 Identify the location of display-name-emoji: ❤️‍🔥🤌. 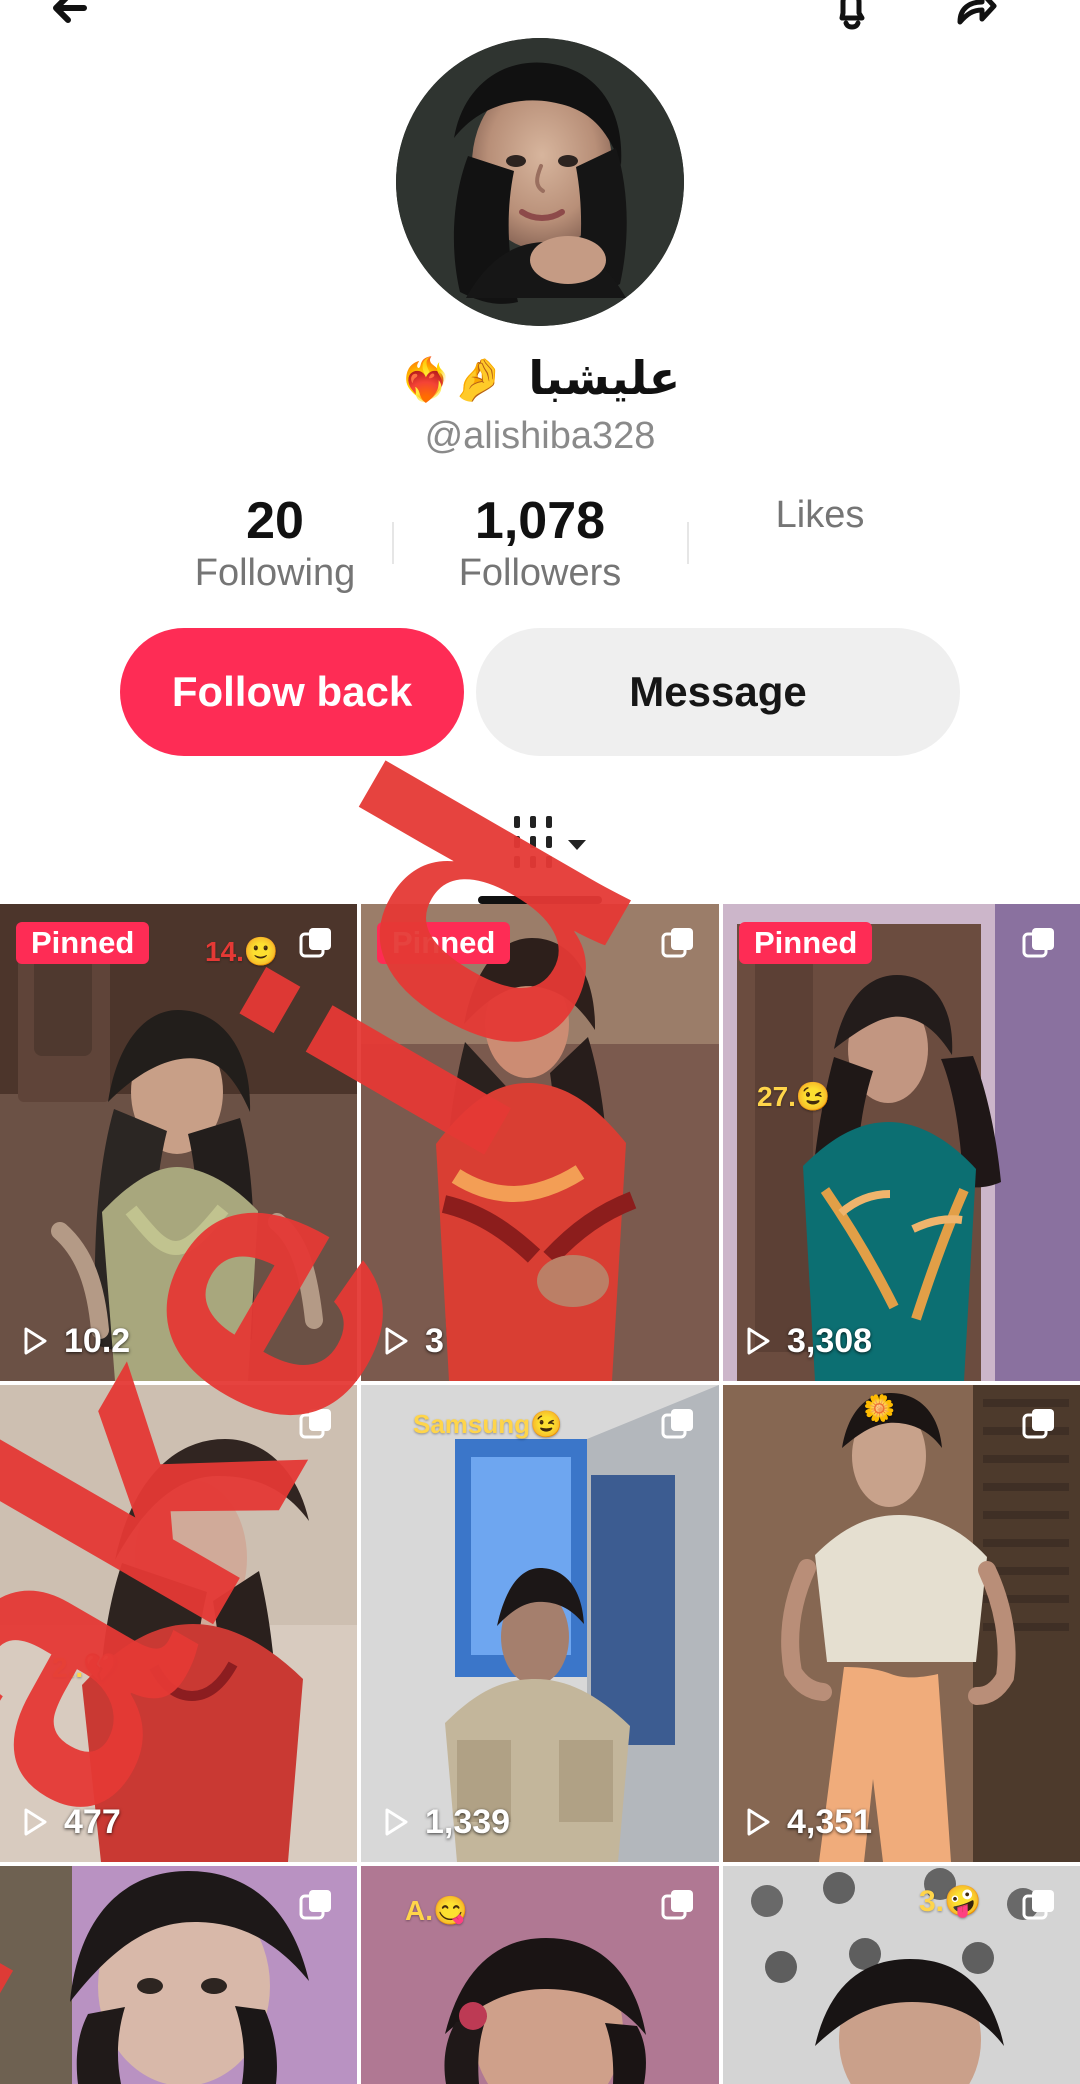
(452, 379).